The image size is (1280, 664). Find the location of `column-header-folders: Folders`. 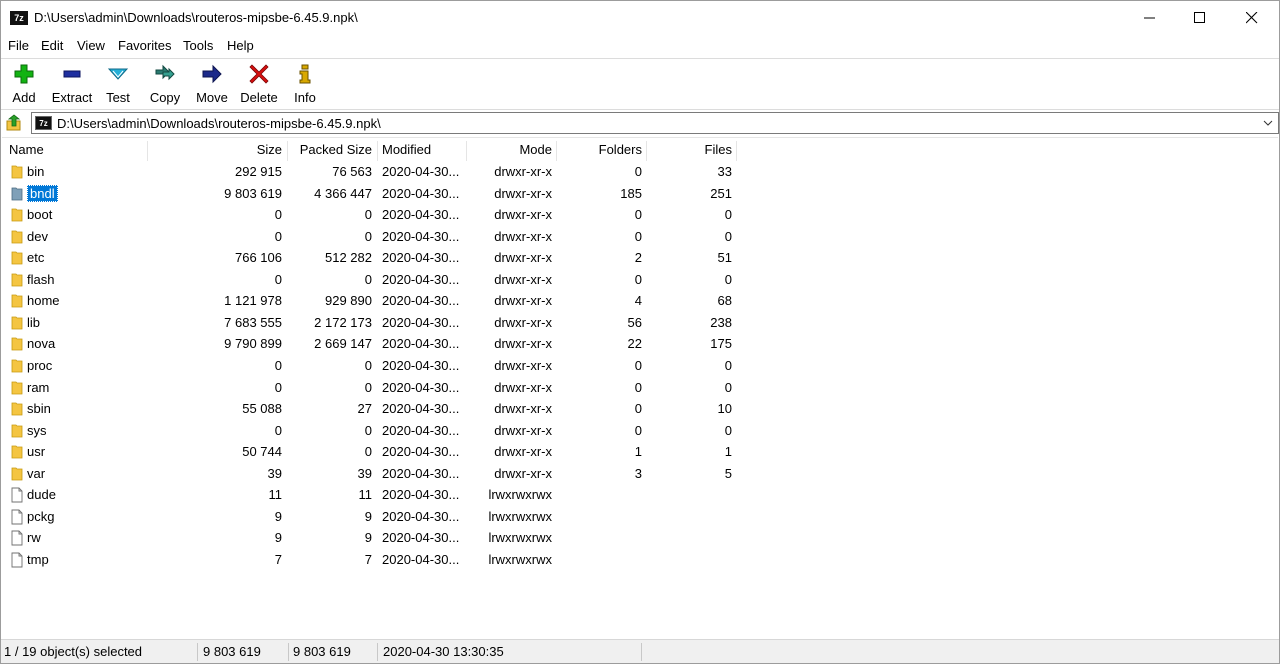

column-header-folders: Folders is located at coordinates (602, 150).